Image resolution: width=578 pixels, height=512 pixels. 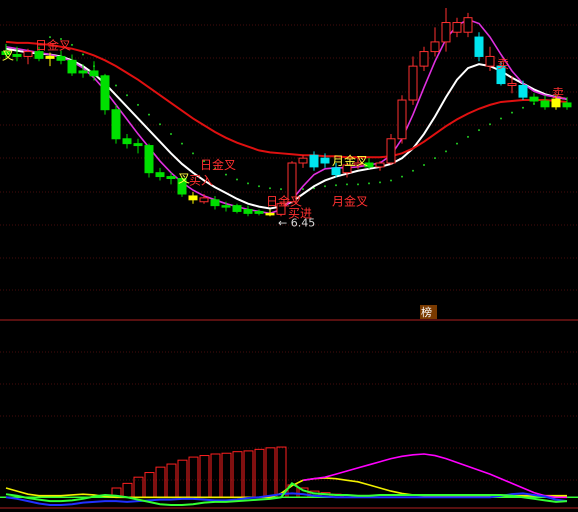 I want to click on signal-label: 叉, so click(x=8, y=55).